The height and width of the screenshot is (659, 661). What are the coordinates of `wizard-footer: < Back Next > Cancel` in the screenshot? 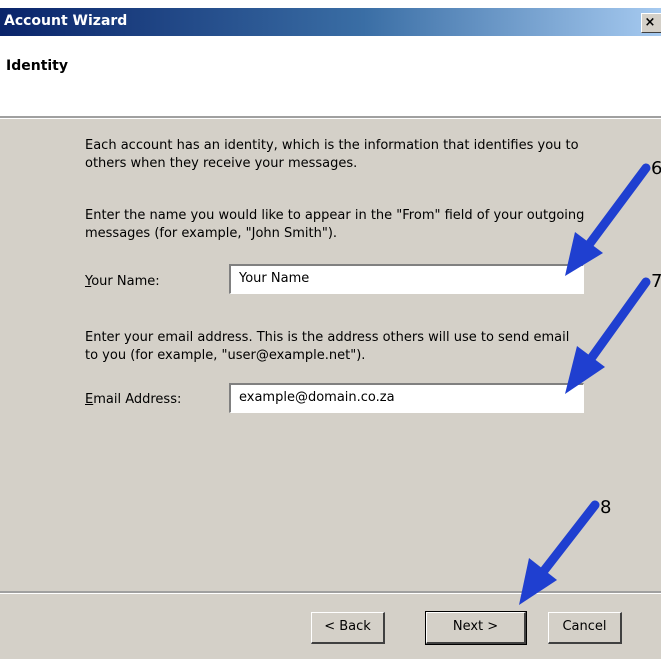 It's located at (330, 626).